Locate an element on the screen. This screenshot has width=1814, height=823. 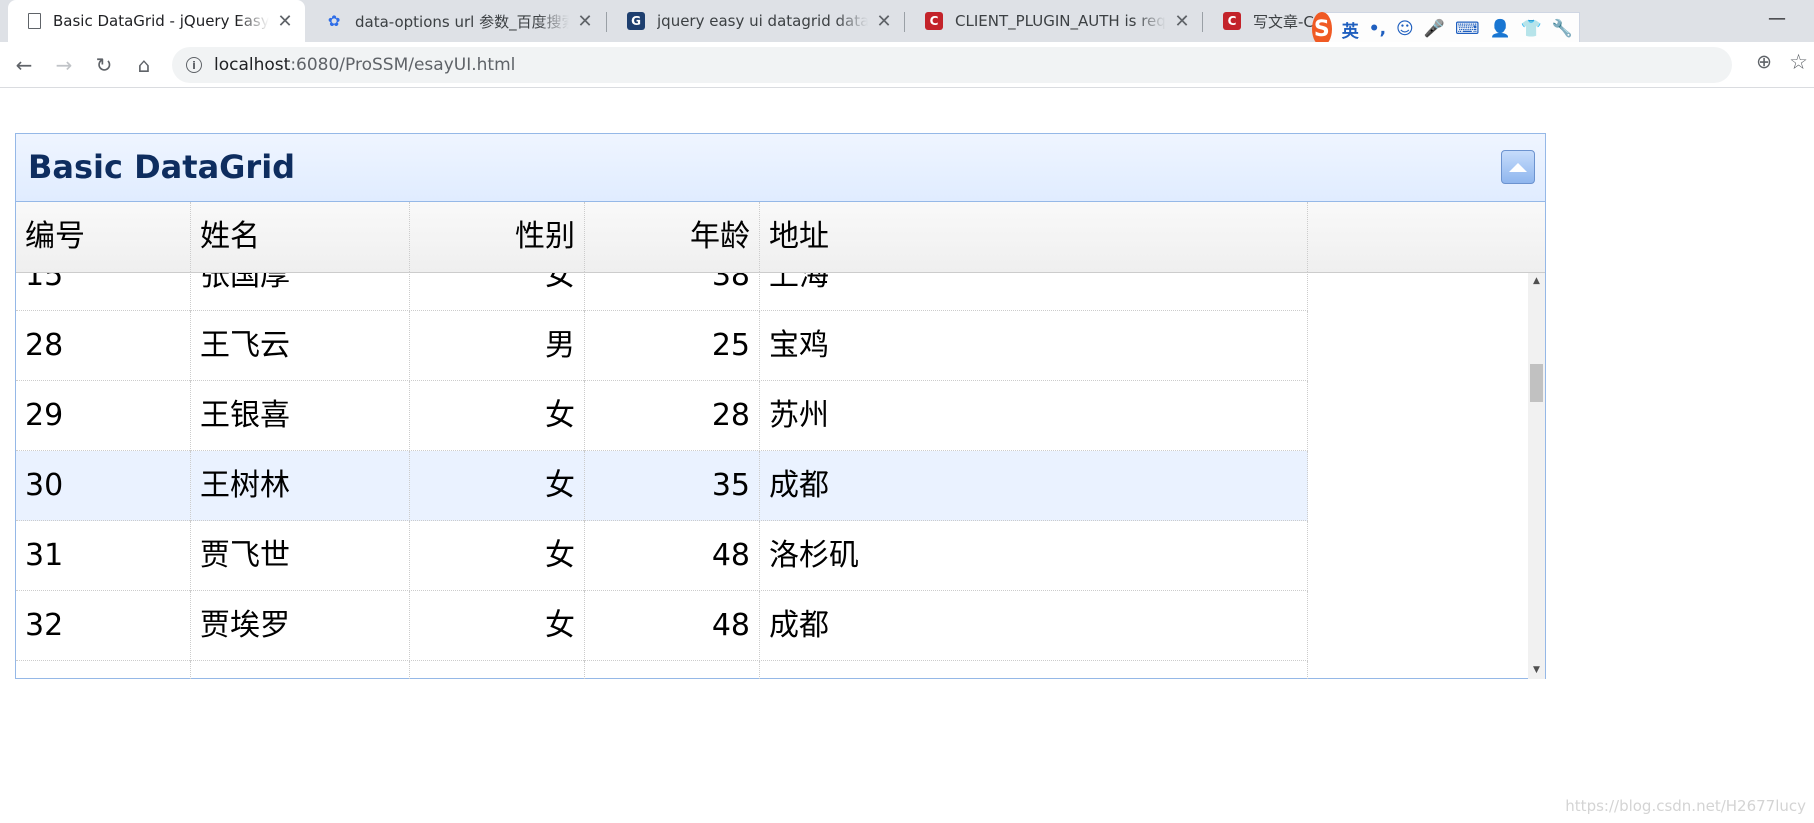
reload-button: ↻ is located at coordinates (104, 65).